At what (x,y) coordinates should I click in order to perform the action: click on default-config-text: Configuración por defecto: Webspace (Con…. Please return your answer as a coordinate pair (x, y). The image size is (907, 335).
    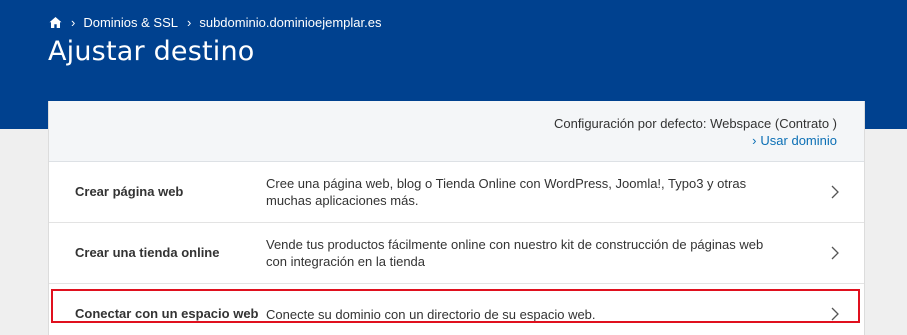
    Looking at the image, I should click on (695, 123).